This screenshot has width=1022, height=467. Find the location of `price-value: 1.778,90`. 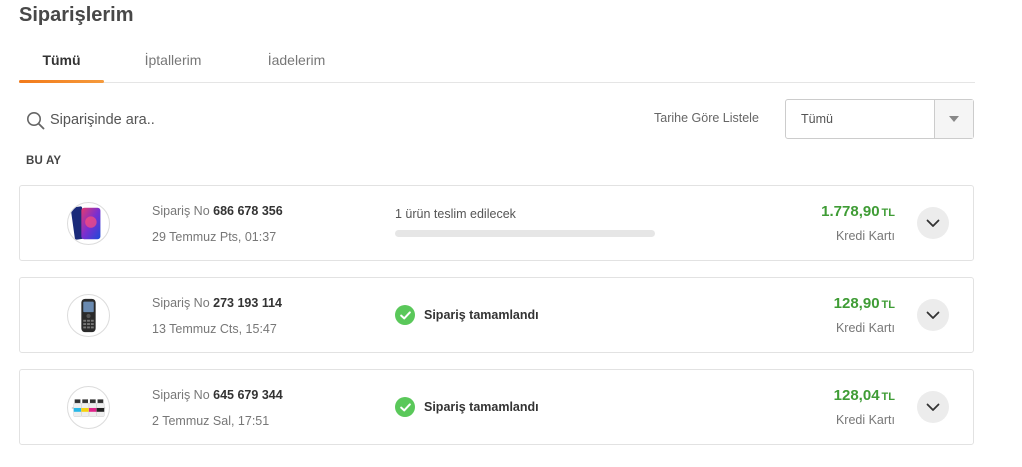

price-value: 1.778,90 is located at coordinates (850, 211).